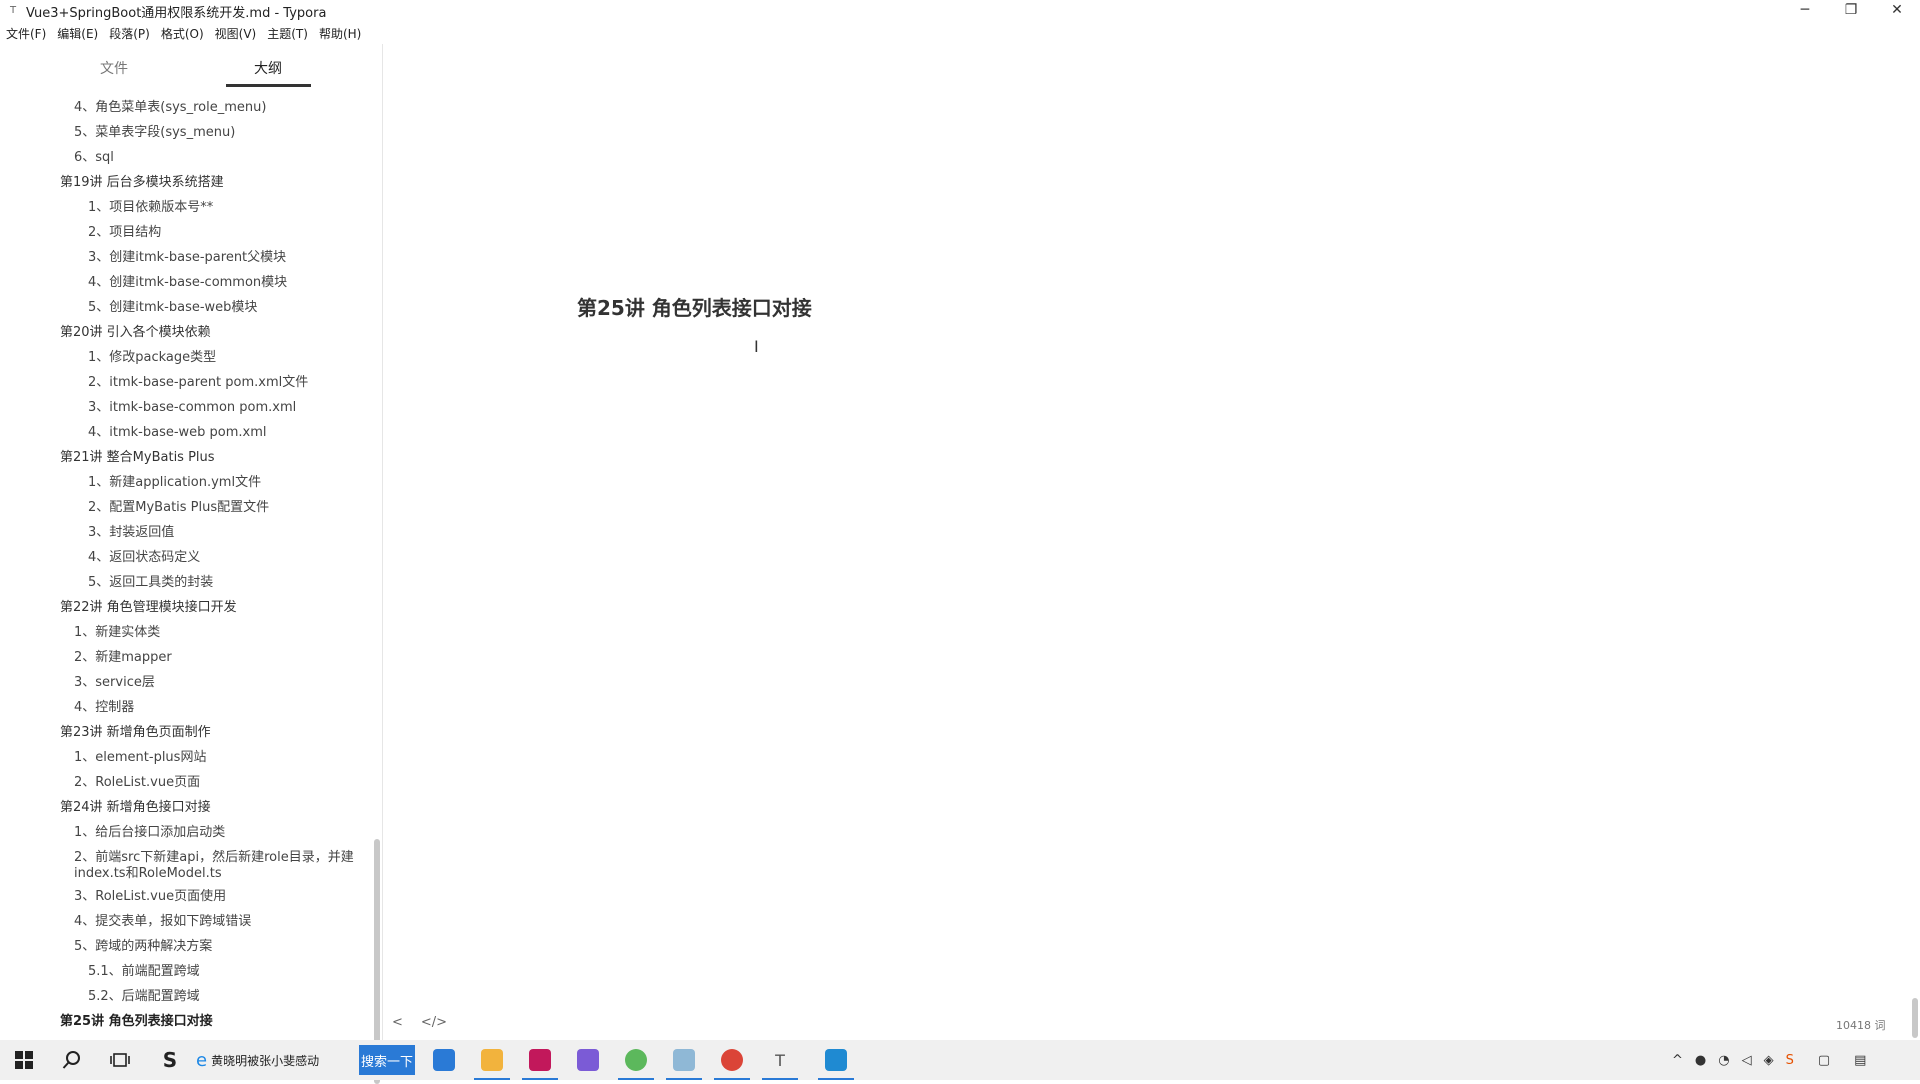 This screenshot has height=1084, width=1920. Describe the element at coordinates (192, 408) in the screenshot. I see `outline-subheading-item: 3、itmk-base-common pom.xml` at that location.